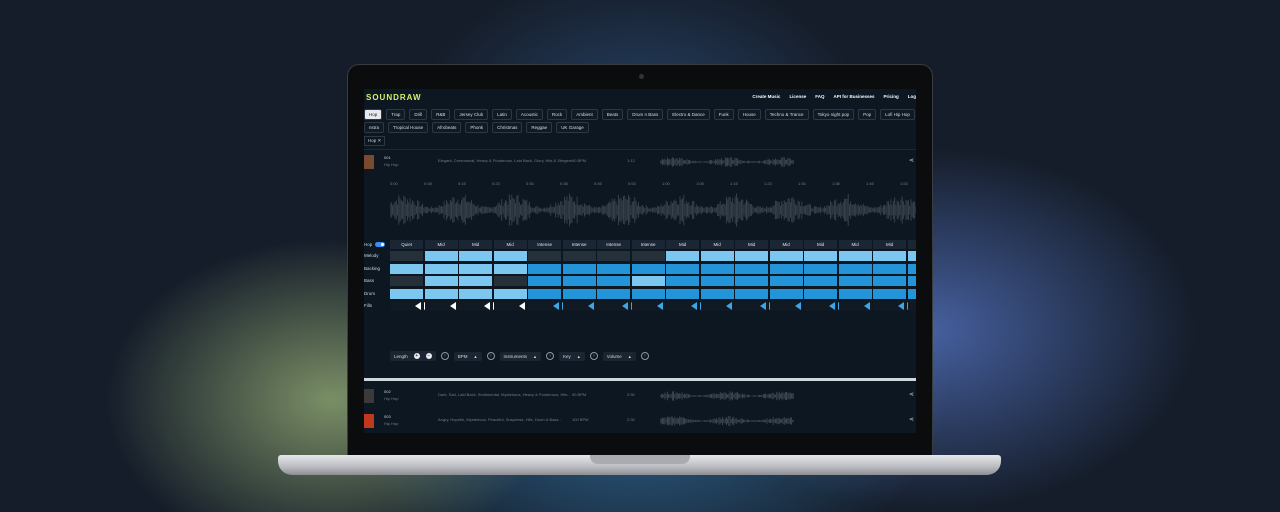  Describe the element at coordinates (529, 114) in the screenshot. I see `genre-chip: Acoustic` at that location.